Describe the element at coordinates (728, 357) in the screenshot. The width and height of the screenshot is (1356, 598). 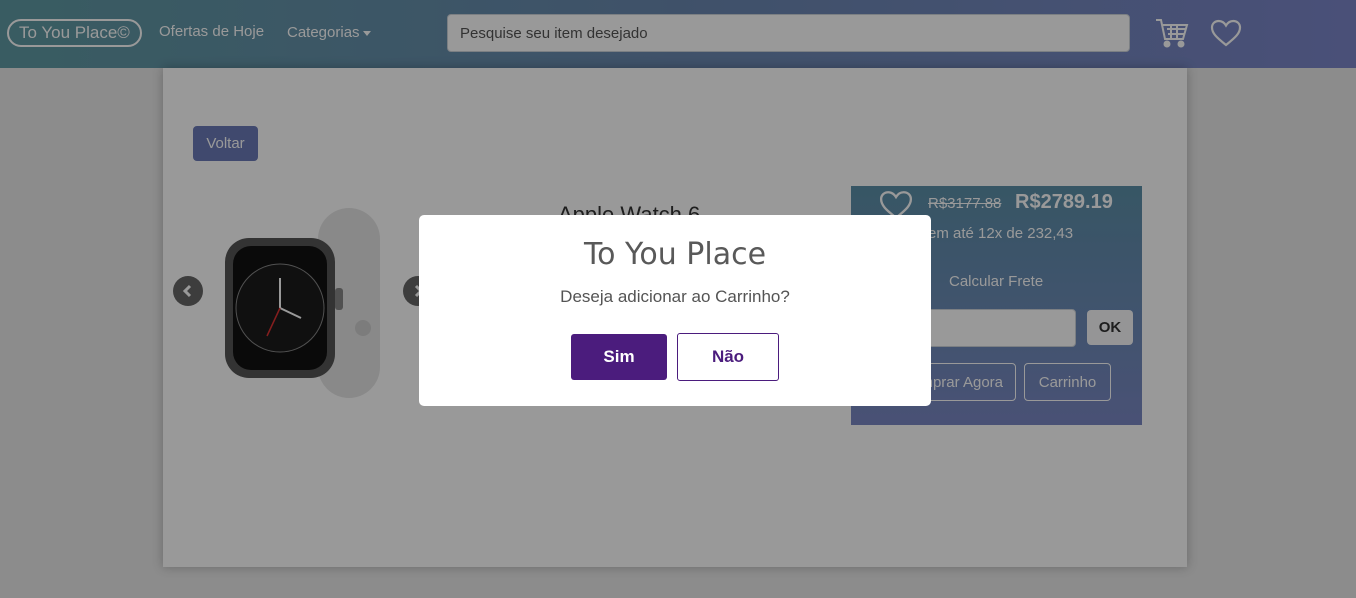
I see `cancel-button: Não` at that location.